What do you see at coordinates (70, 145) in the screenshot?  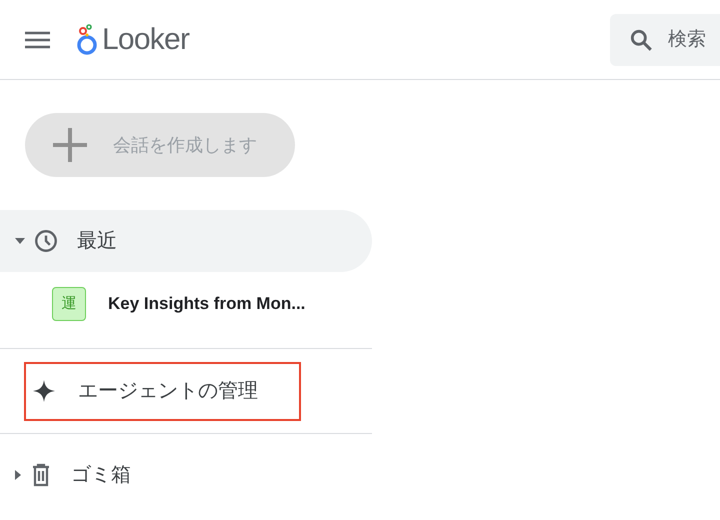 I see `plus-icon` at bounding box center [70, 145].